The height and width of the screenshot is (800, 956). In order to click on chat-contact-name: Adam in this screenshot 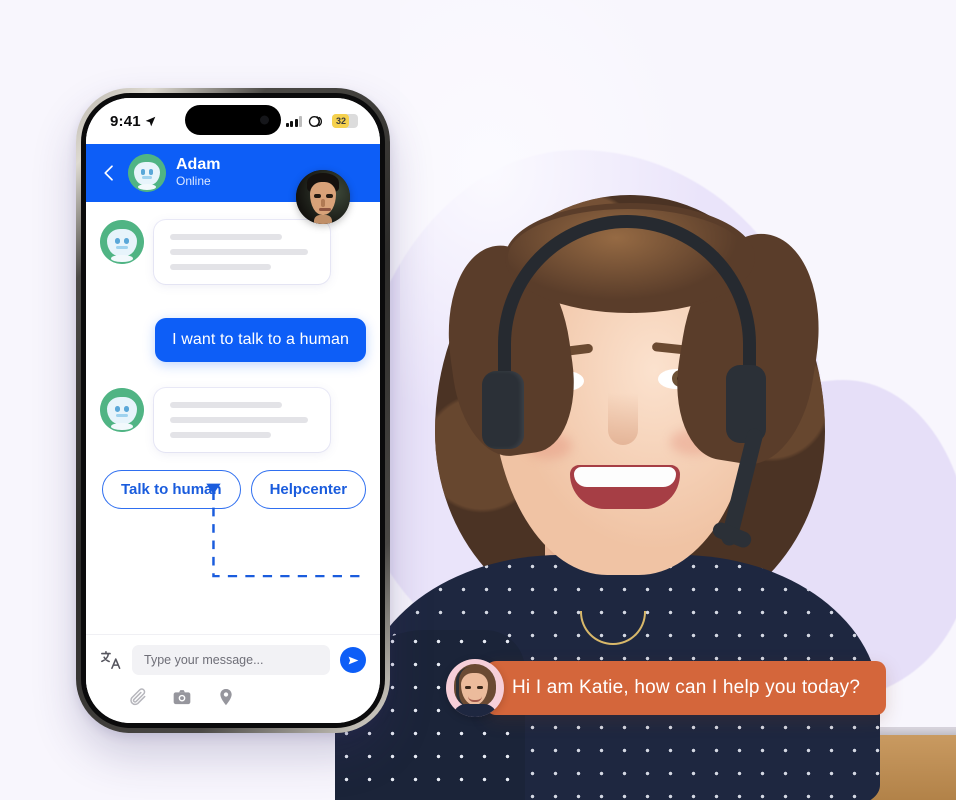, I will do `click(198, 164)`.